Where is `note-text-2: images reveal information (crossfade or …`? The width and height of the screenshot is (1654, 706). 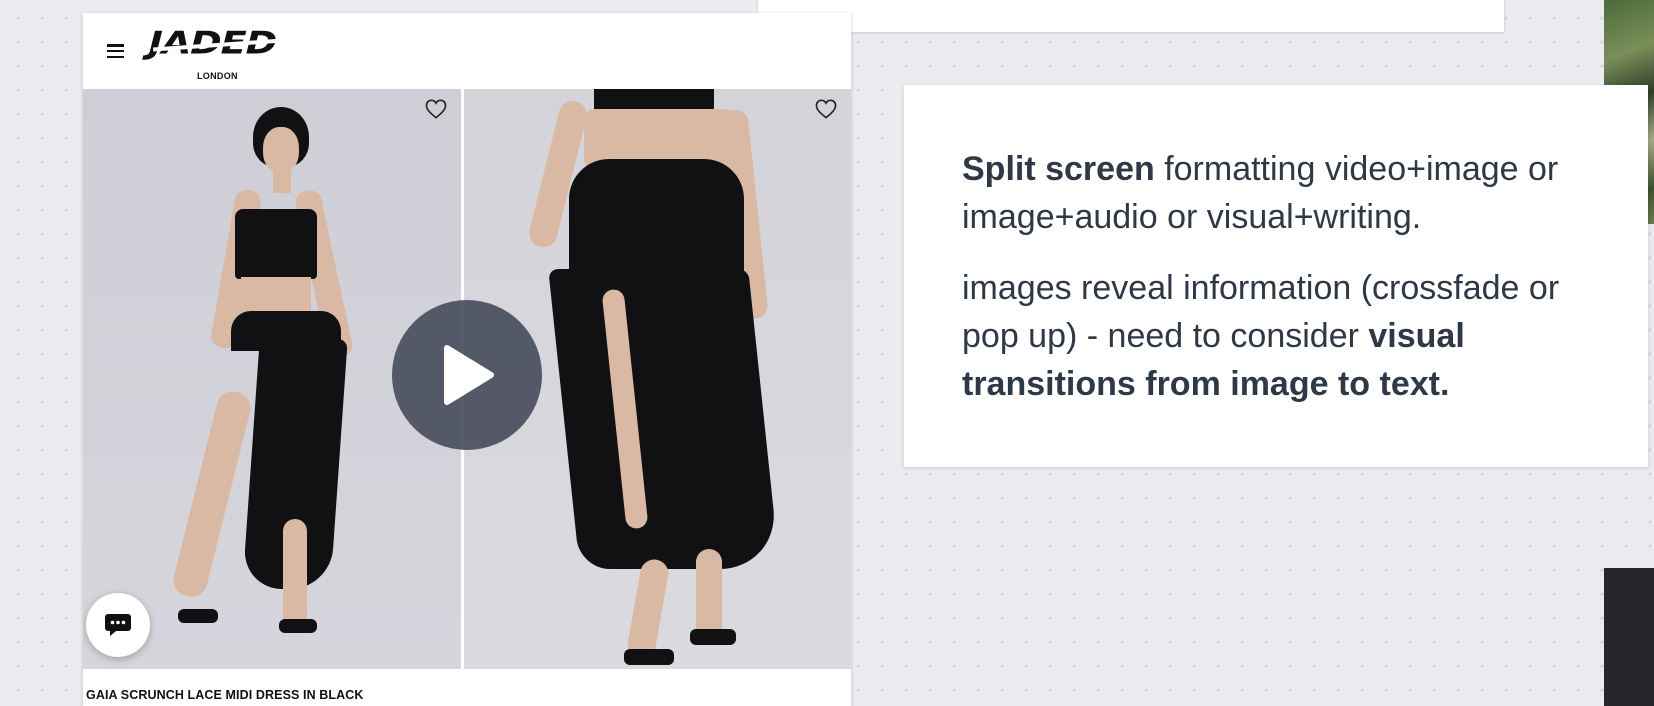 note-text-2: images reveal information (crossfade or … is located at coordinates (1261, 312).